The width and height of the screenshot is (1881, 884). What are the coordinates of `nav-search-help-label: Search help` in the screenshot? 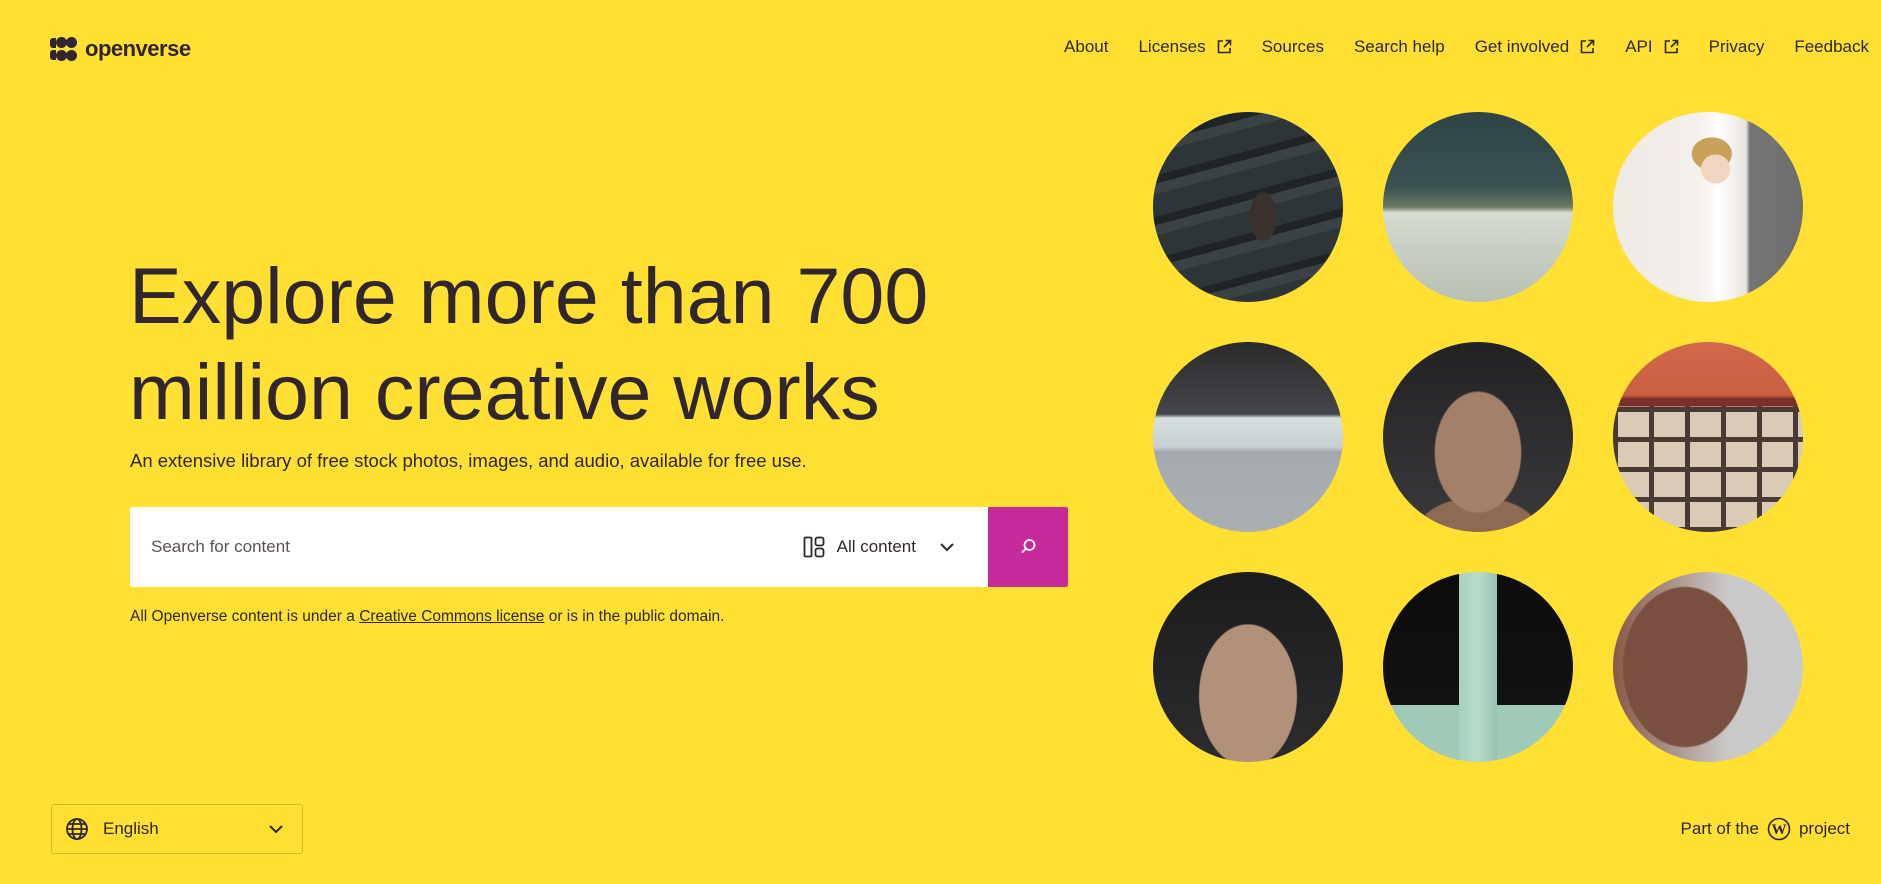 It's located at (1399, 46).